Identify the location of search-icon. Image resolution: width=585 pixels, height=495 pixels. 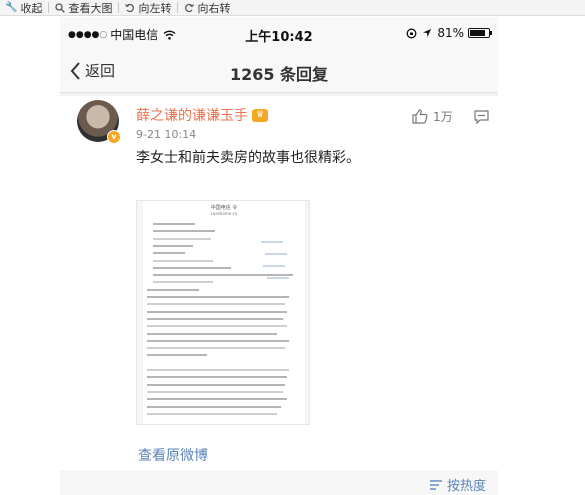
(60, 7).